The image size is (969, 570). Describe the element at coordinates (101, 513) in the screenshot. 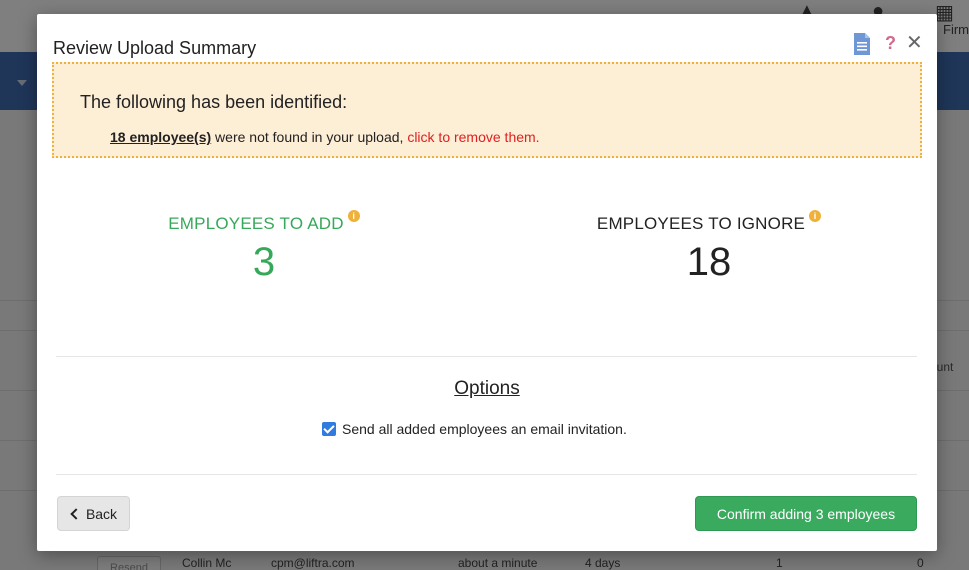

I see `back-button-label: Back` at that location.